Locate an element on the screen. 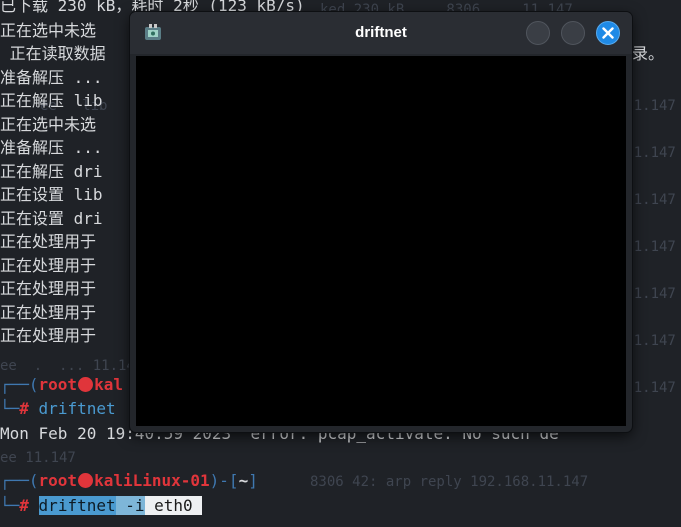 This screenshot has height=527, width=681. ghost-text: 8306 42: arp reply 192.168.11.147 is located at coordinates (449, 482).